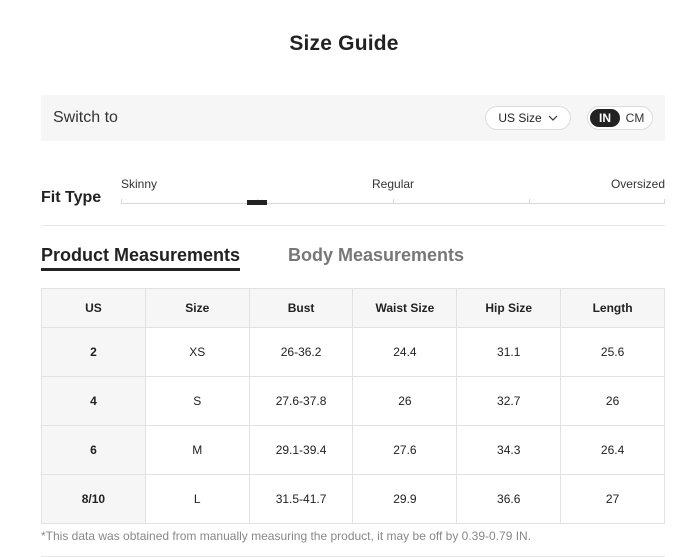  Describe the element at coordinates (197, 401) in the screenshot. I see `cell-size: S` at that location.